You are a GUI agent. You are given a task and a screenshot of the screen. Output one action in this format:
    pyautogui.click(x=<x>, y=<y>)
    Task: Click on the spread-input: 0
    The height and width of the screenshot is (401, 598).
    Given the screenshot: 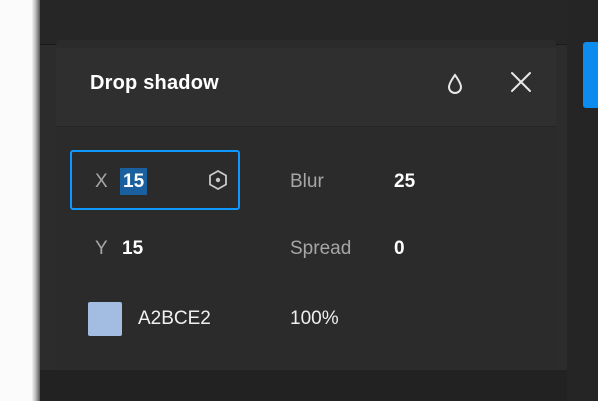 What is the action you would take?
    pyautogui.click(x=399, y=249)
    